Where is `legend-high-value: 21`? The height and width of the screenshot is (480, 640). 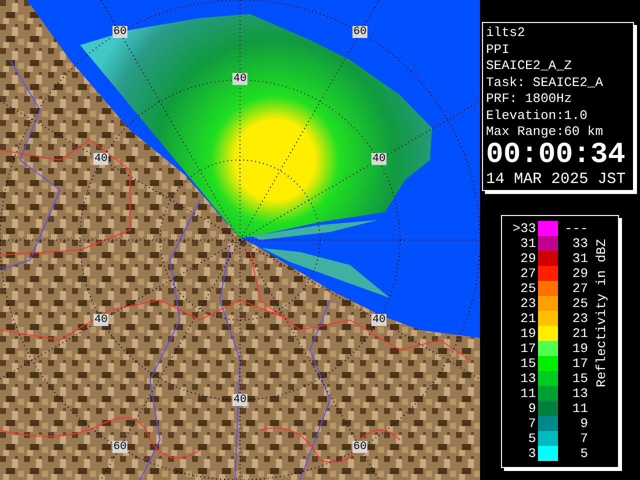 legend-high-value: 21 is located at coordinates (580, 333).